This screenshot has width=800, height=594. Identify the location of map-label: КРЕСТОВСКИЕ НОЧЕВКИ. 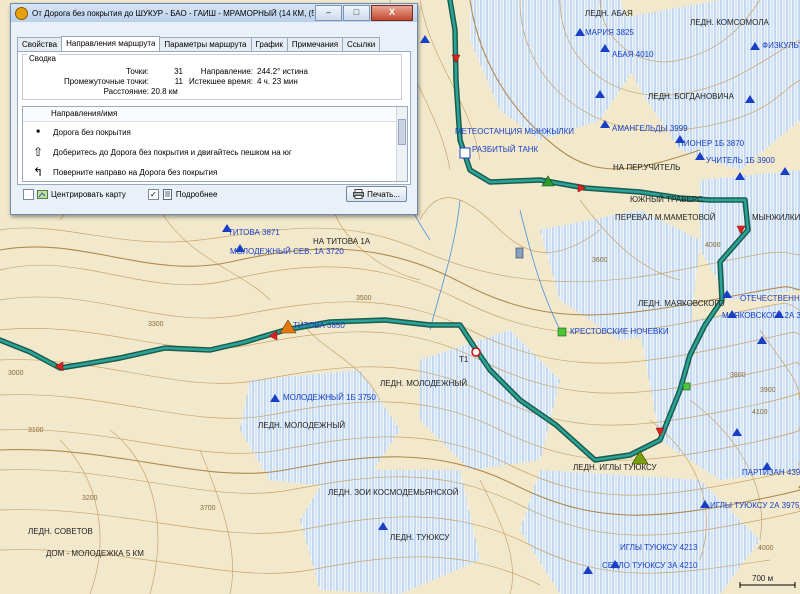
(619, 331).